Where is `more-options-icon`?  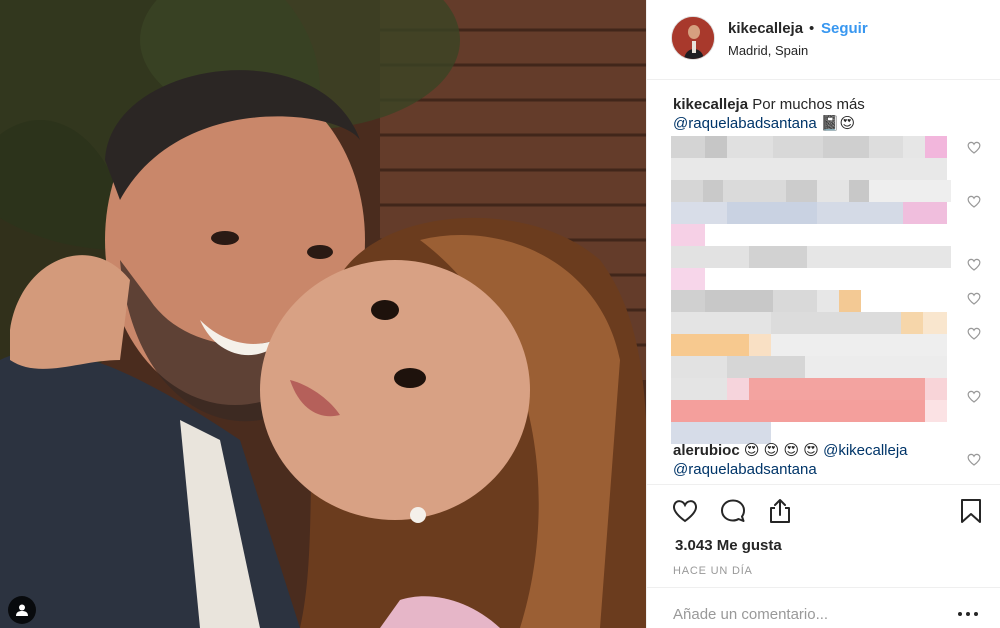
more-options-icon is located at coordinates (968, 614).